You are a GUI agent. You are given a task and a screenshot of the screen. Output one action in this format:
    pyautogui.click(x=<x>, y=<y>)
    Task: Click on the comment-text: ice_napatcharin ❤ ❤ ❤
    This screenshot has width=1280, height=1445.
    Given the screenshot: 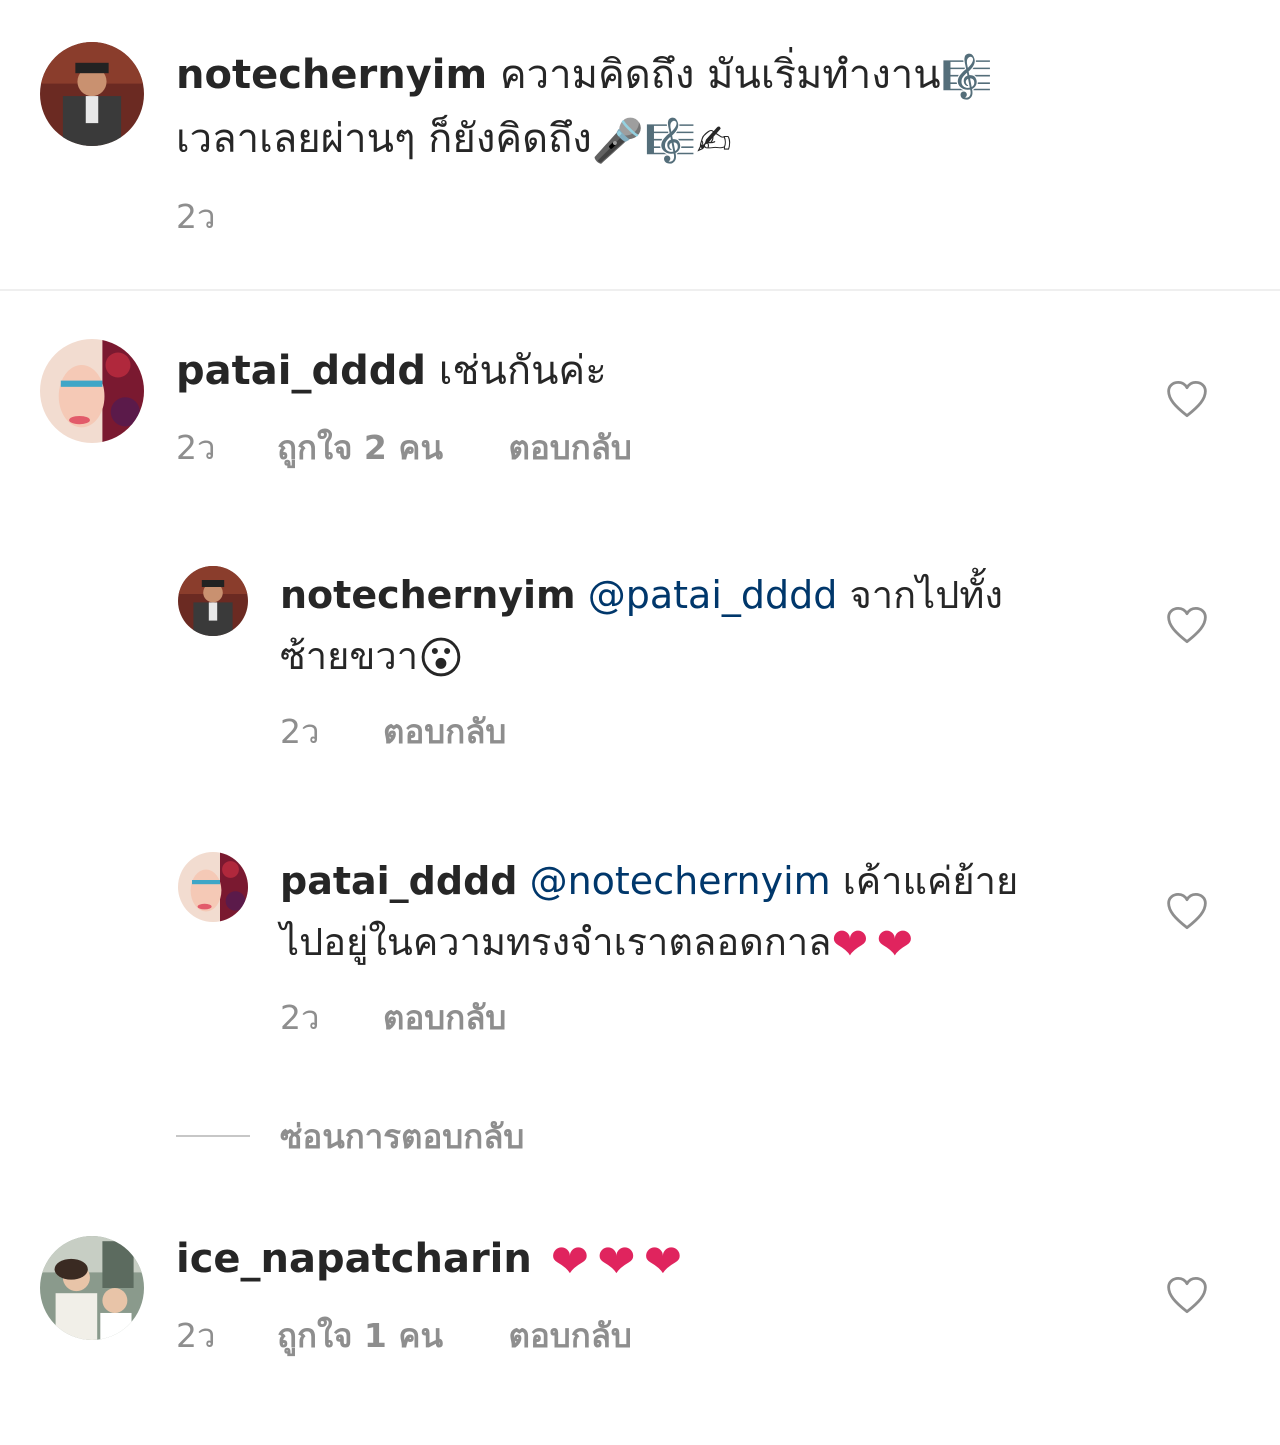 What is the action you would take?
    pyautogui.click(x=429, y=1260)
    